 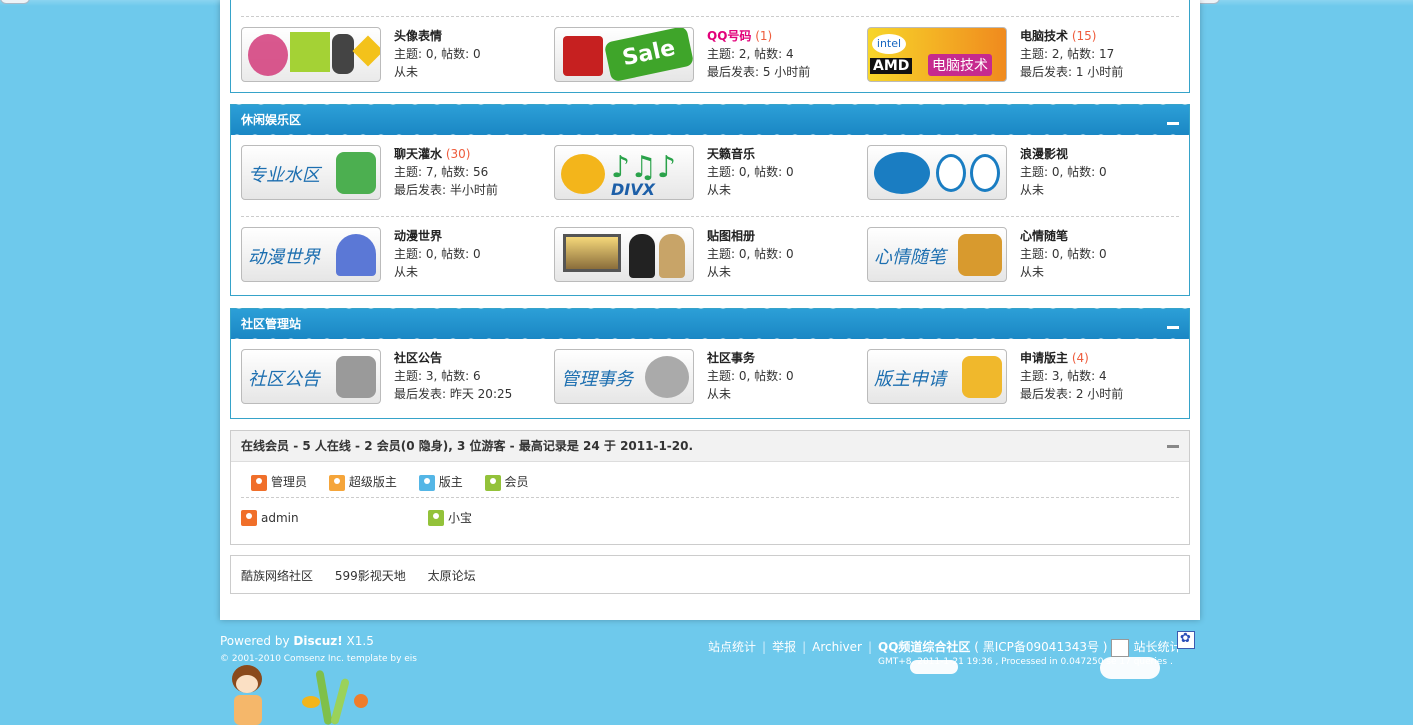 What do you see at coordinates (731, 154) in the screenshot?
I see `forum-name: 天籁音乐` at bounding box center [731, 154].